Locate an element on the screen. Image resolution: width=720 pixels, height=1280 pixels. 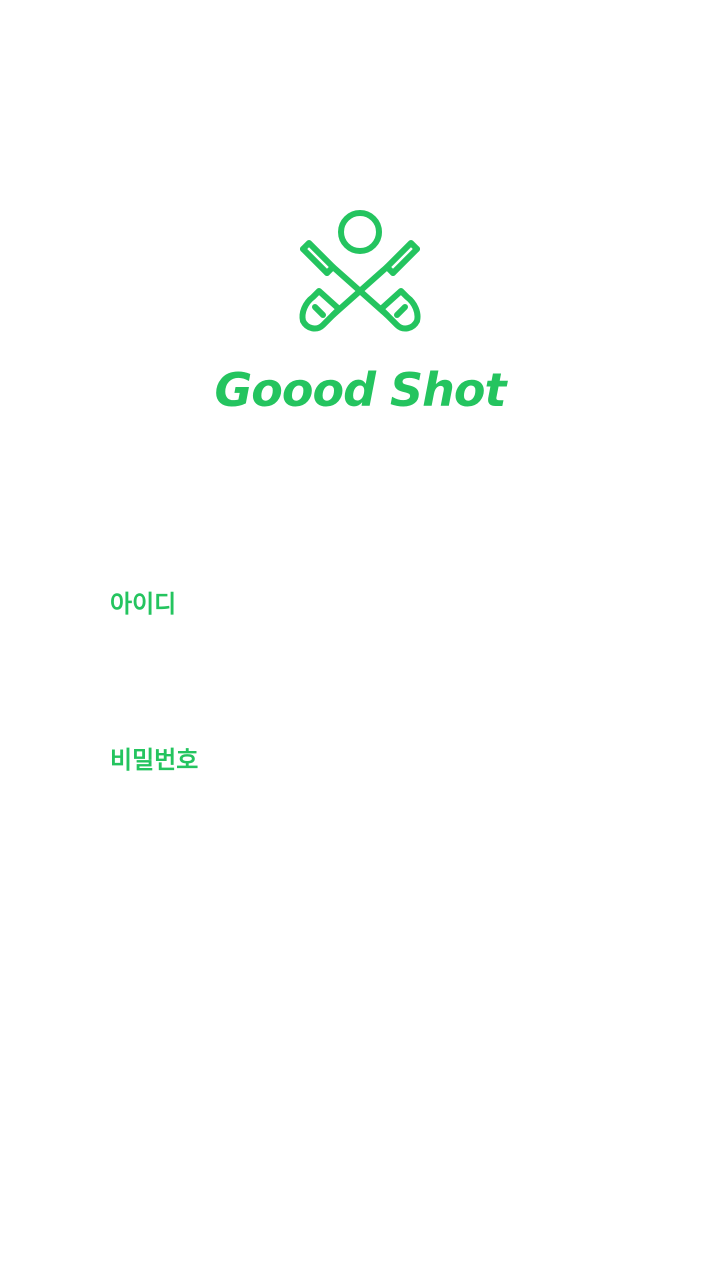
password-input is located at coordinates (360, 819).